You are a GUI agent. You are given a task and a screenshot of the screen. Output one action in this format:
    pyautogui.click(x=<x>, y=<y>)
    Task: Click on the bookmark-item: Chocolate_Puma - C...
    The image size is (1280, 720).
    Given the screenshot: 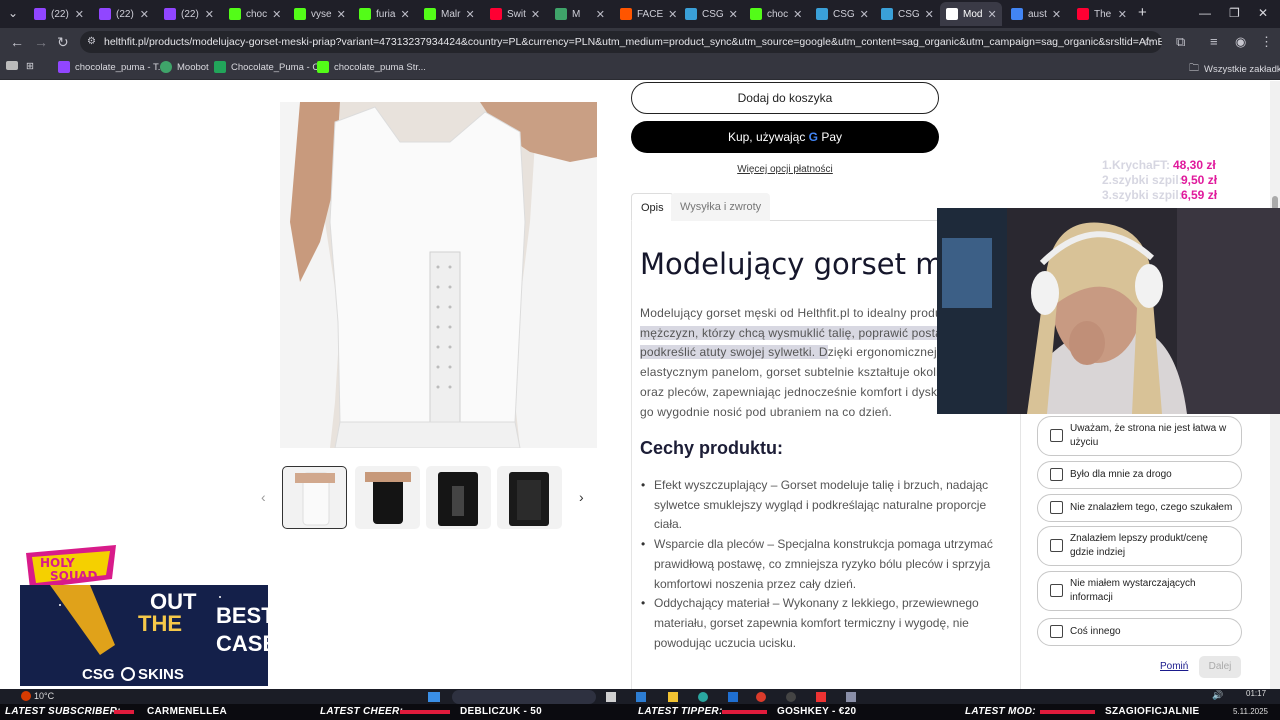 What is the action you would take?
    pyautogui.click(x=270, y=67)
    